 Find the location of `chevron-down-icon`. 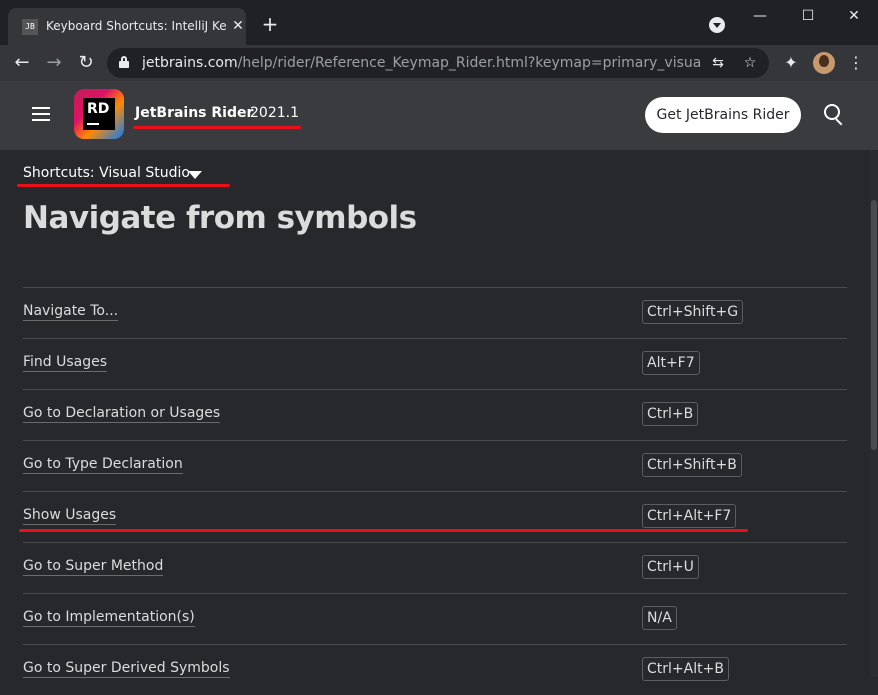

chevron-down-icon is located at coordinates (195, 175).